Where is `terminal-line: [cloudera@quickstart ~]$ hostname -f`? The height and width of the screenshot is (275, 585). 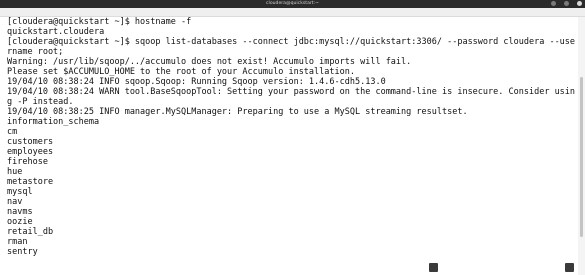
terminal-line: [cloudera@quickstart ~]$ hostname -f is located at coordinates (99, 22).